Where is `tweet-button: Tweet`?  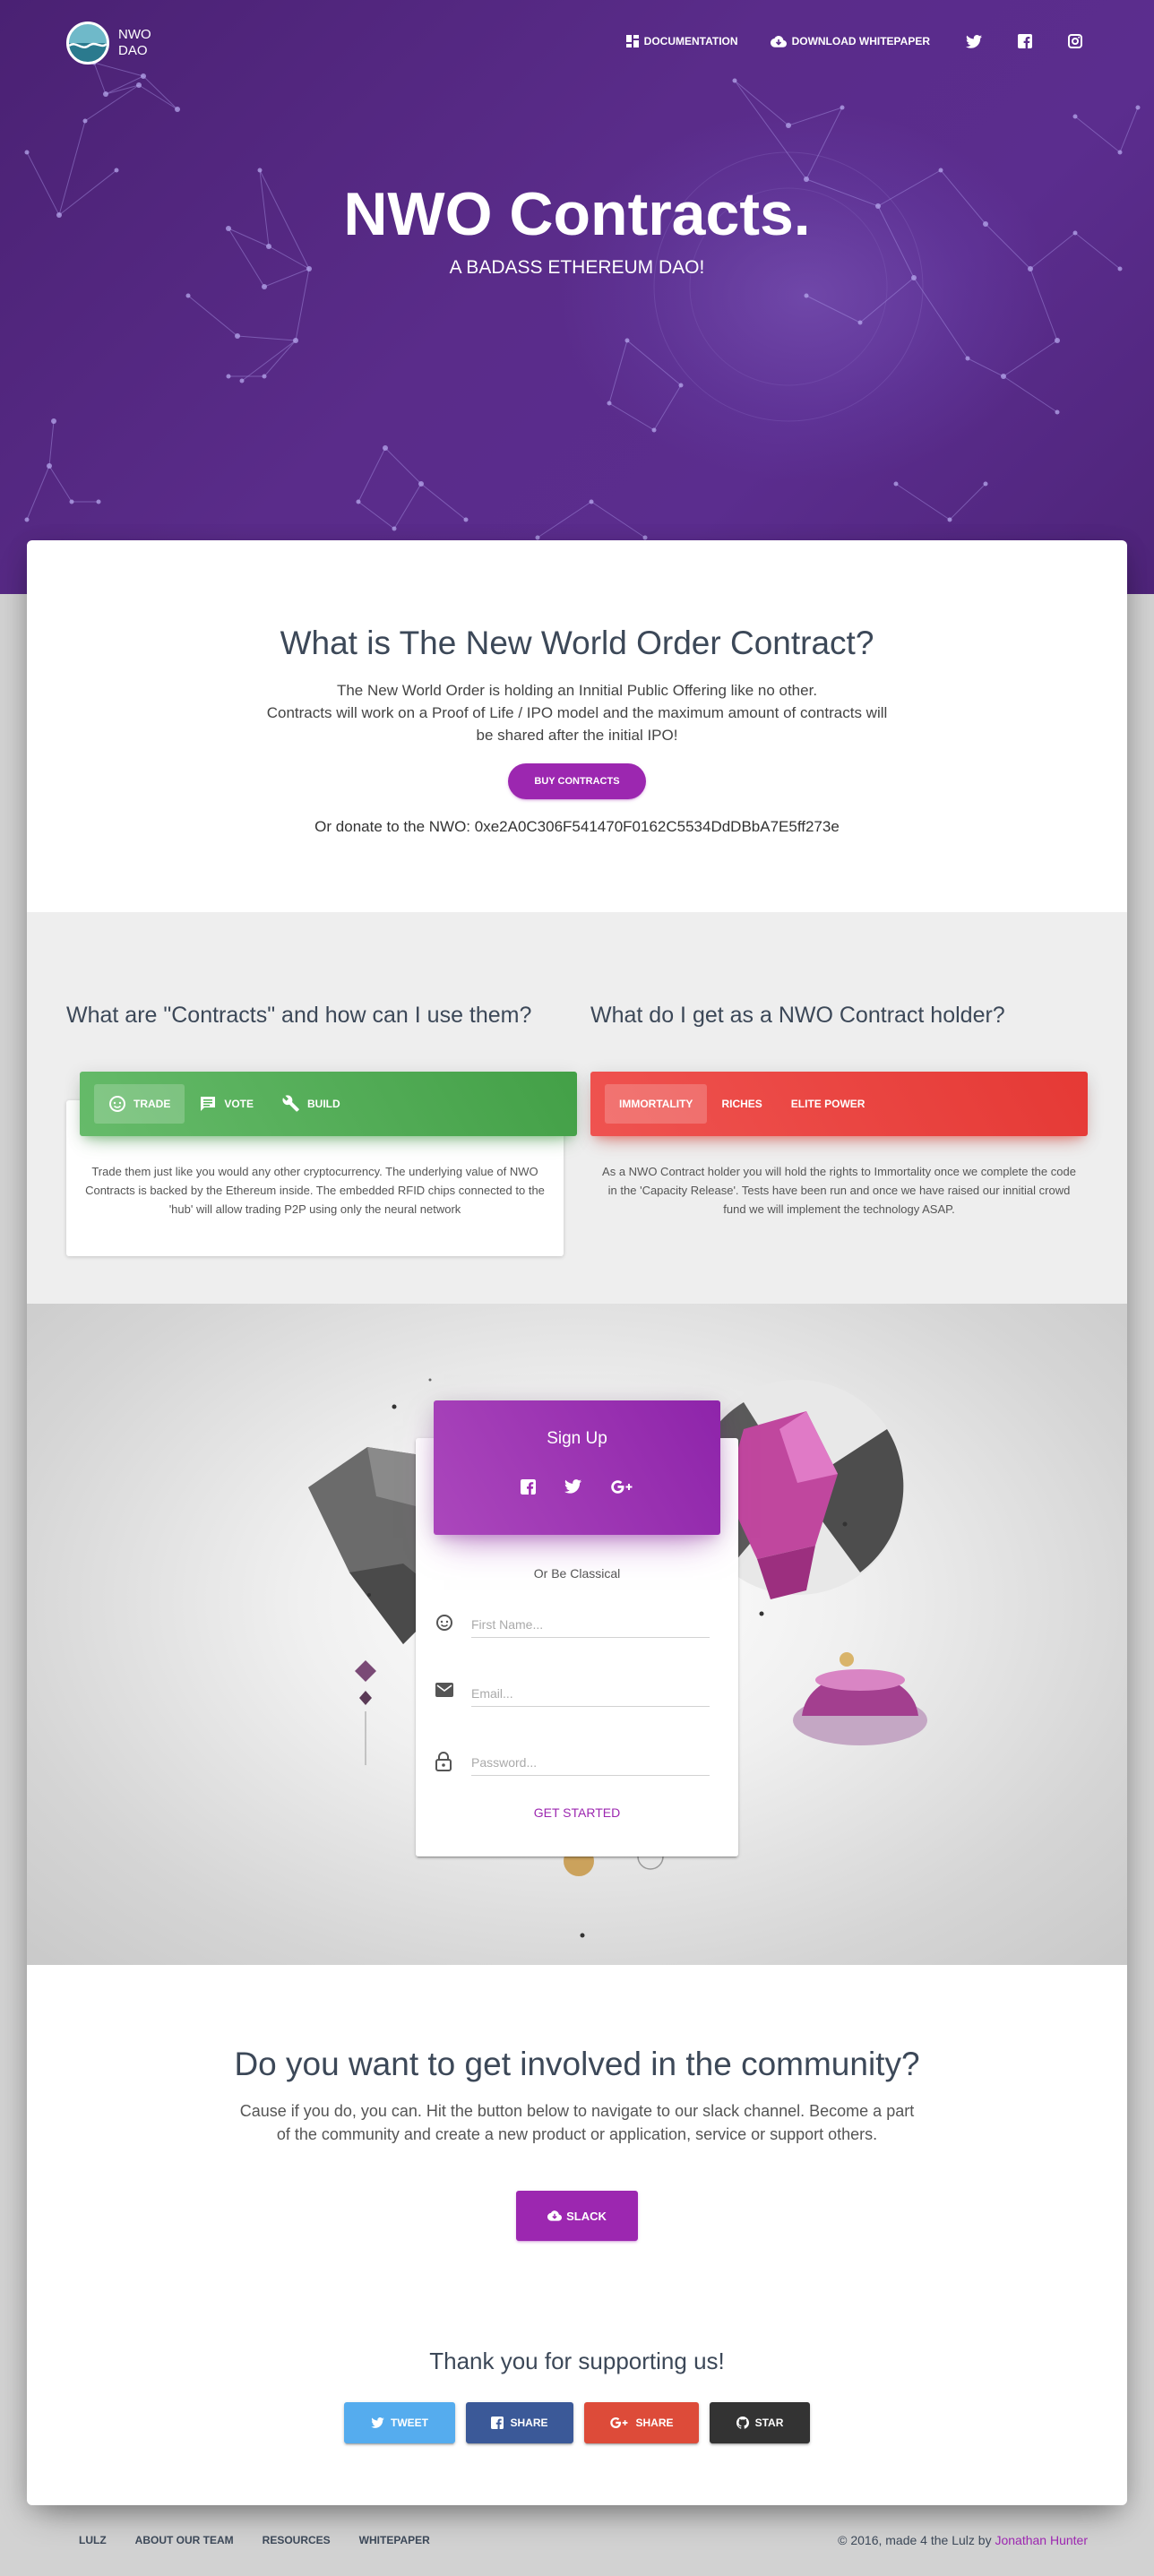
tweet-button: Tweet is located at coordinates (399, 2422).